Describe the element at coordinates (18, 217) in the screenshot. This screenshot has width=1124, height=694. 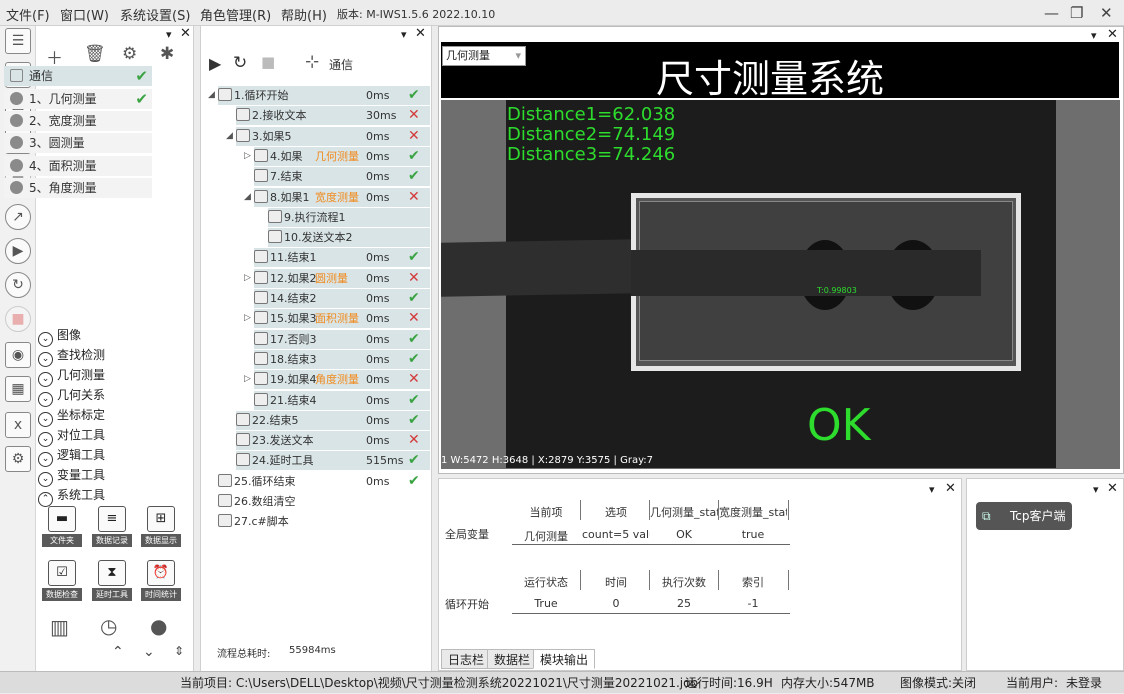
I see `run-once-icon: ↗` at that location.